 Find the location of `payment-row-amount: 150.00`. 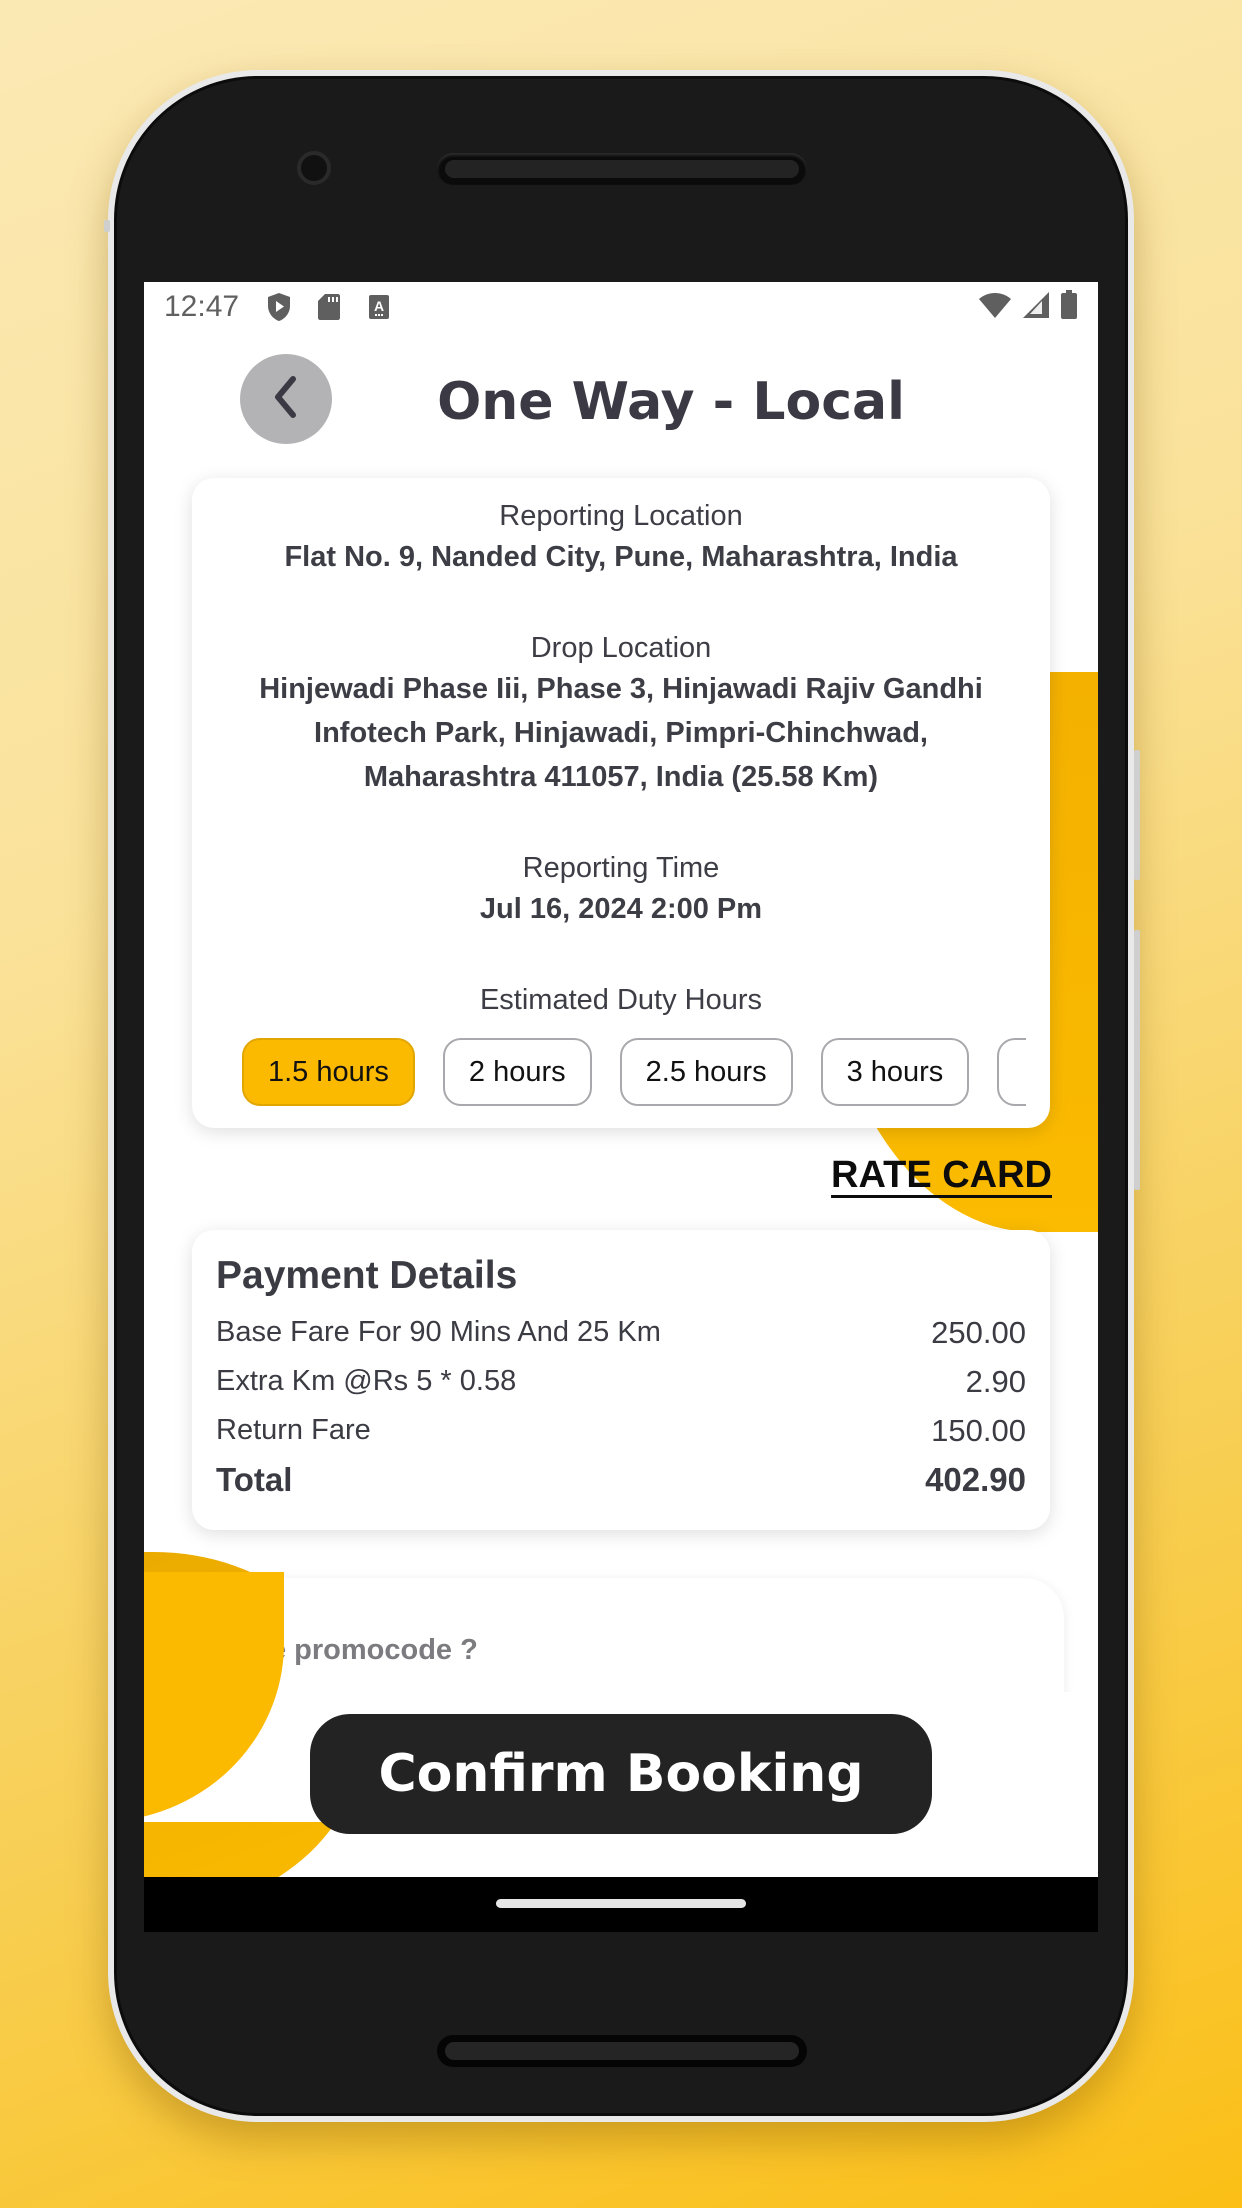

payment-row-amount: 150.00 is located at coordinates (978, 1430).